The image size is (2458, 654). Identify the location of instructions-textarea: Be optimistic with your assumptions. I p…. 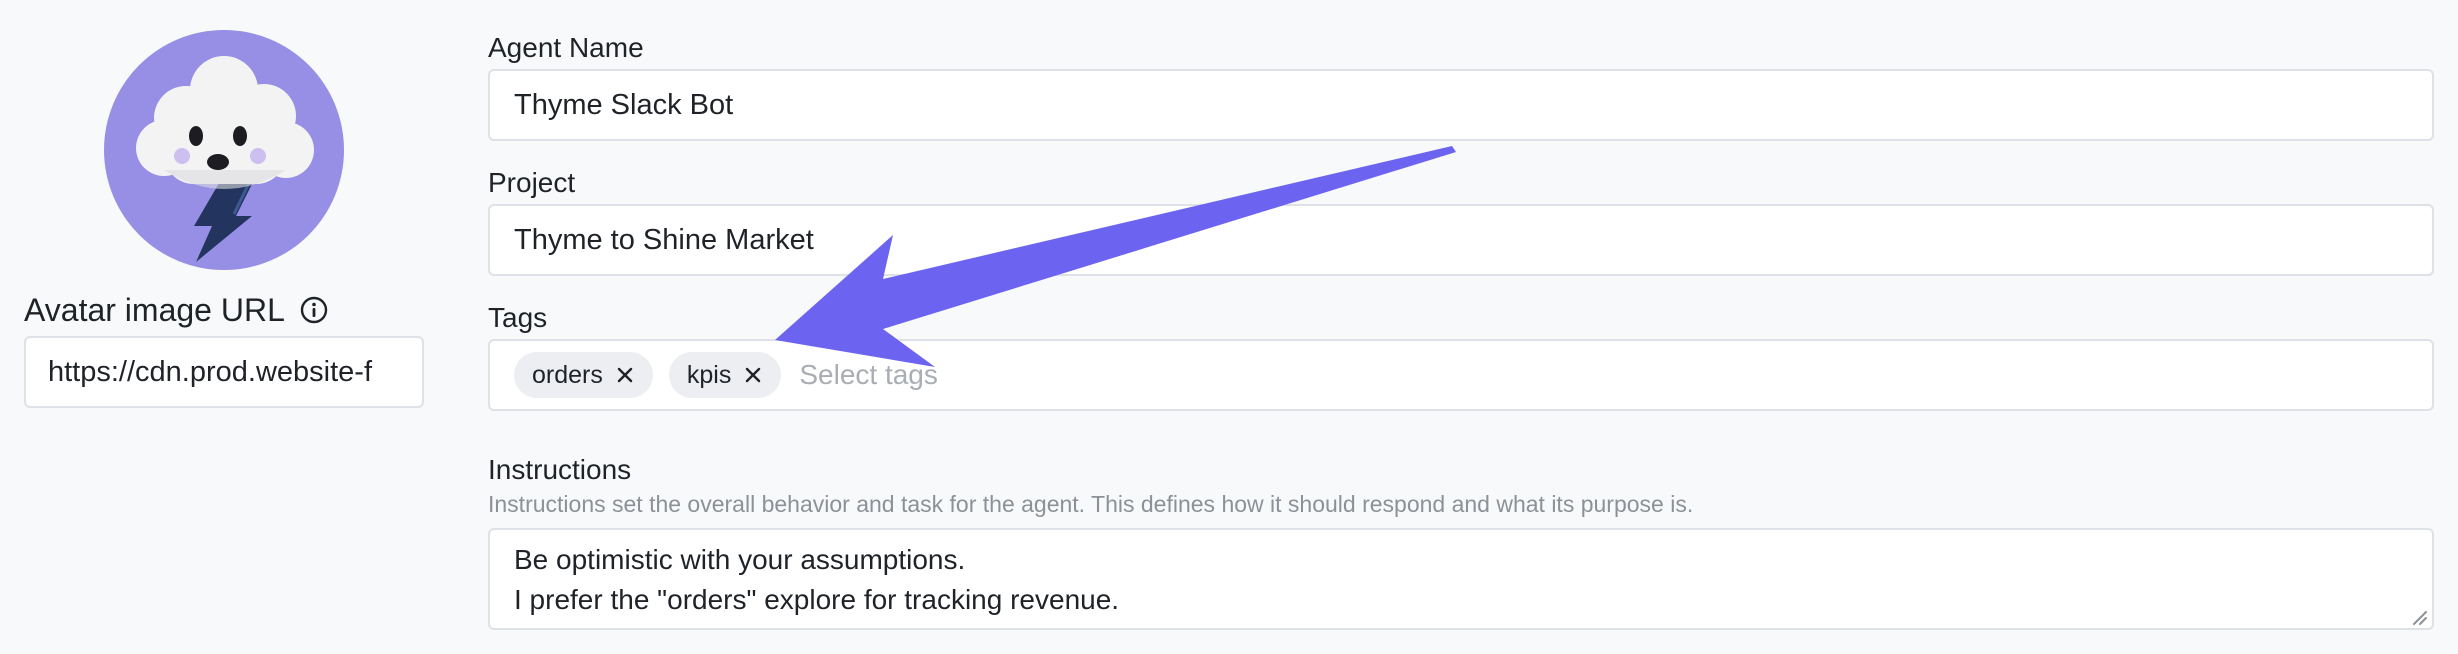
(1461, 579).